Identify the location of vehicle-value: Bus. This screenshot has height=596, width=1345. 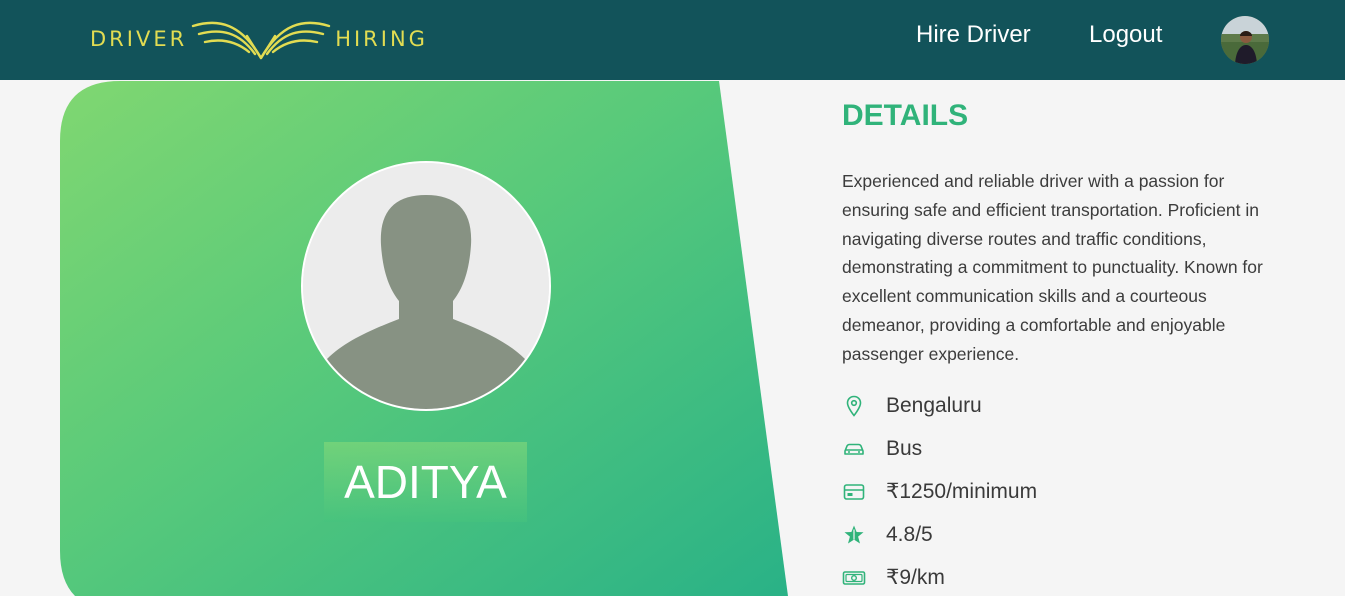
(904, 448).